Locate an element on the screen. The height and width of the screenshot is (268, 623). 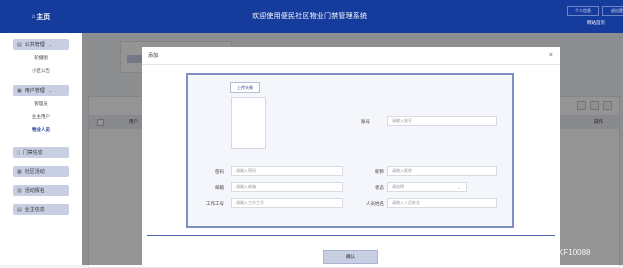
email-placeholder: 请输入邮箱 is located at coordinates (246, 186).